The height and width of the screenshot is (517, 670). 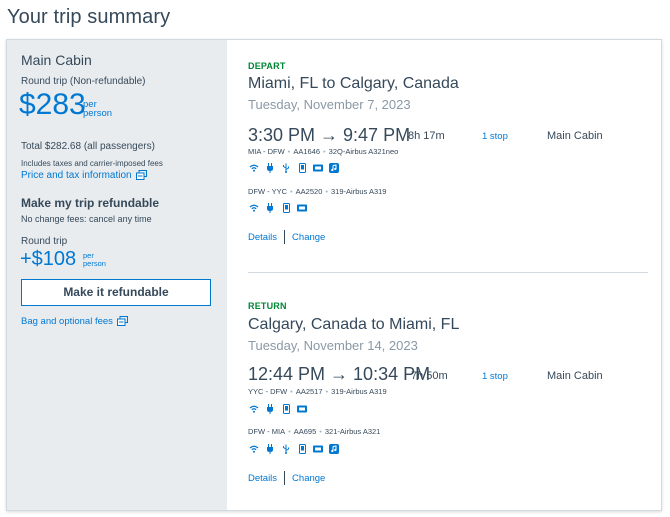 I want to click on segment-info: DFW - MIA • AA695 • 321-Airbus A321, so click(x=314, y=431).